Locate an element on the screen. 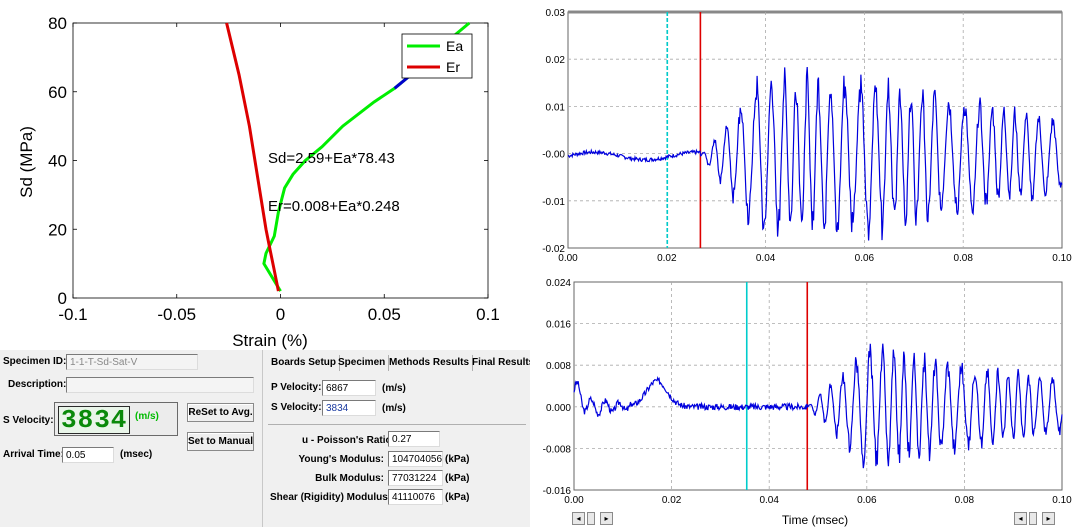 The image size is (1072, 527). specimen-id-field: 1-1-T-Sd-Sat-V is located at coordinates (132, 362).